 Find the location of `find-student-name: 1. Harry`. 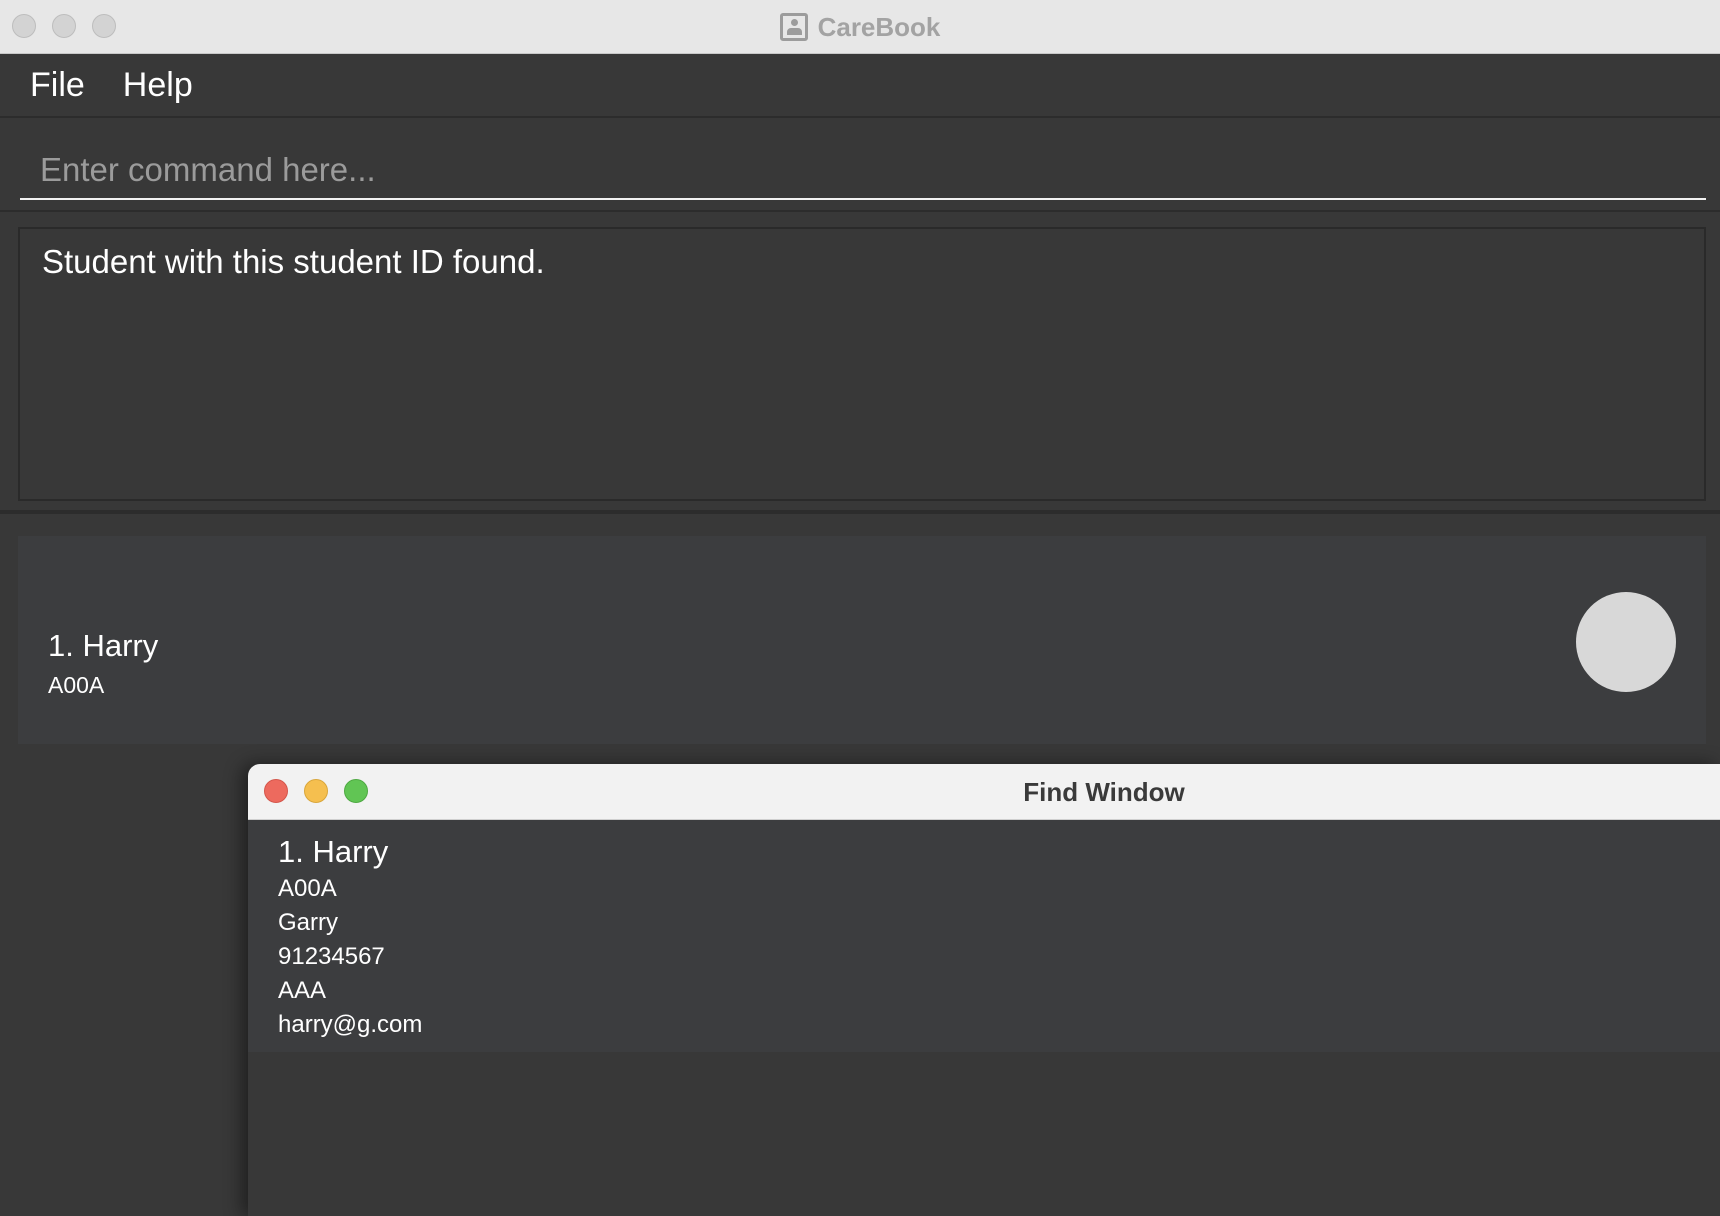

find-student-name: 1. Harry is located at coordinates (333, 851).